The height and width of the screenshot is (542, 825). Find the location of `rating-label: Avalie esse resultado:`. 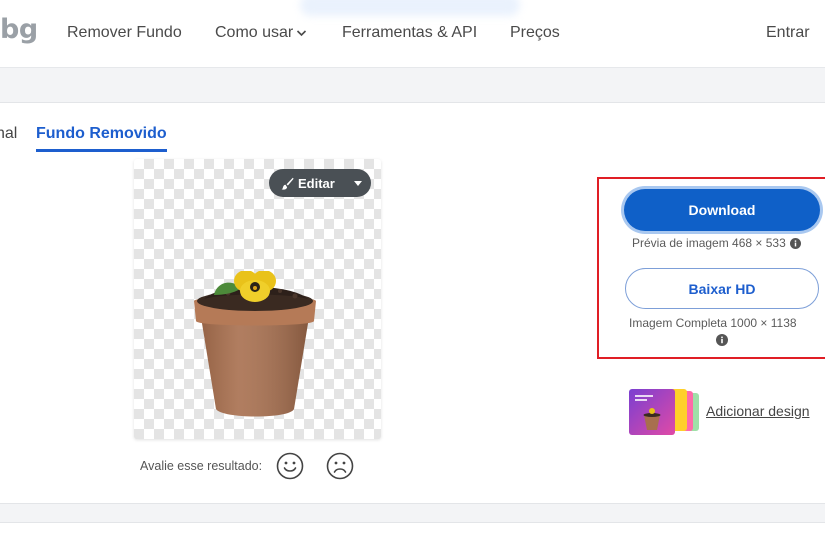

rating-label: Avalie esse resultado: is located at coordinates (201, 466).